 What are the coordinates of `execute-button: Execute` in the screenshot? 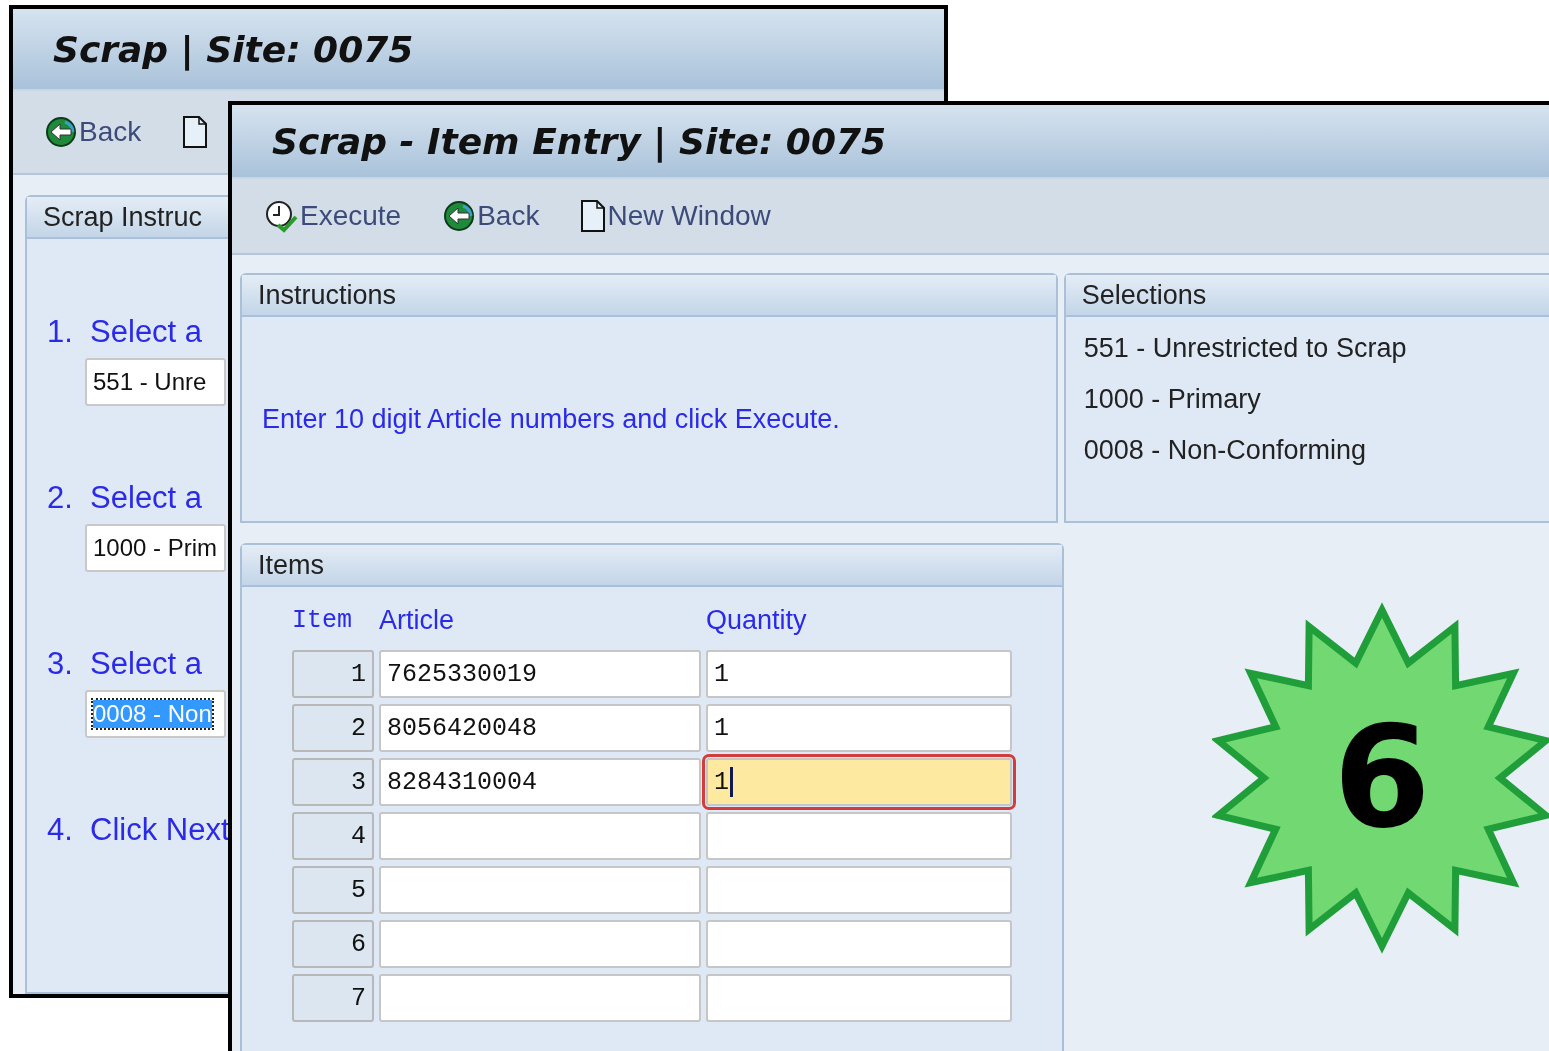 It's located at (333, 216).